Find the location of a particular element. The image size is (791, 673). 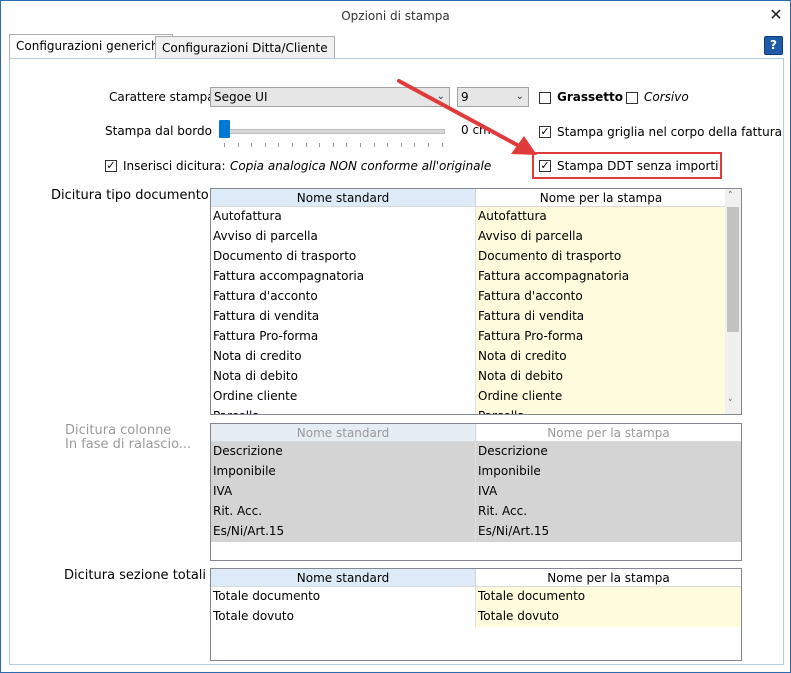

table-row: Totale dovuto Totale dovuto is located at coordinates (476, 617).